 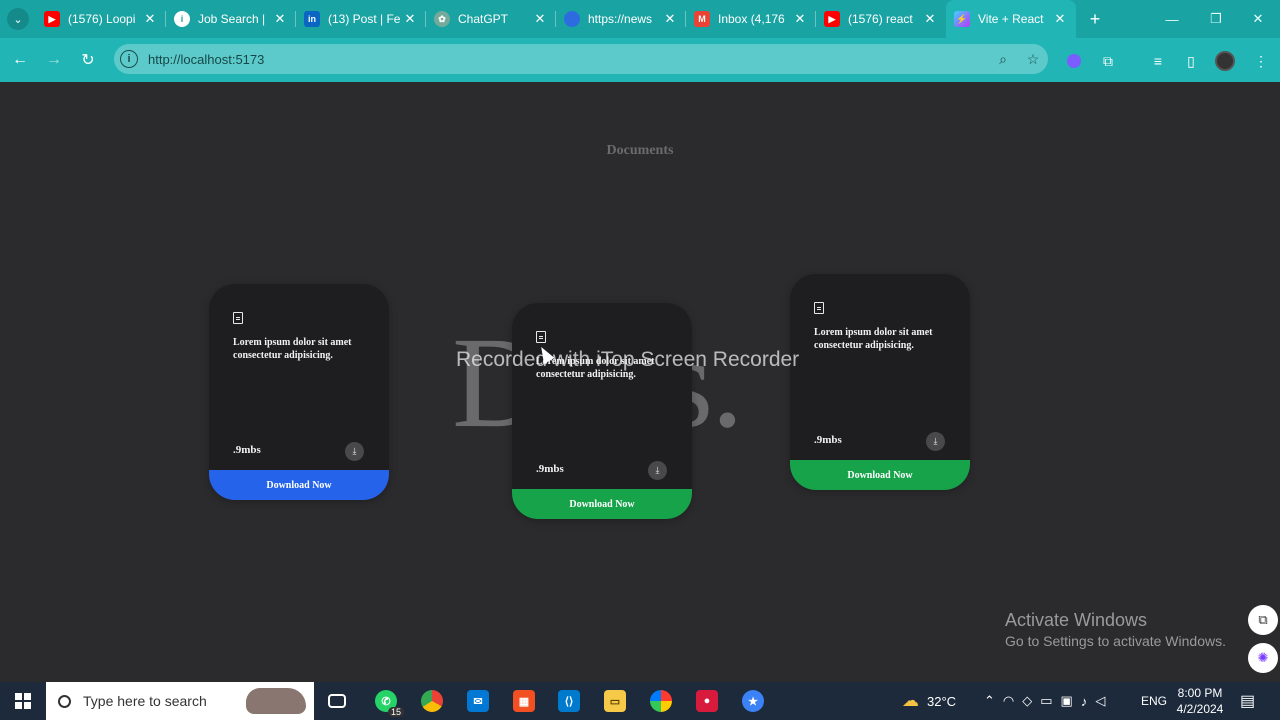 What do you see at coordinates (483, 19) in the screenshot?
I see `tab-title: ChatGPT` at bounding box center [483, 19].